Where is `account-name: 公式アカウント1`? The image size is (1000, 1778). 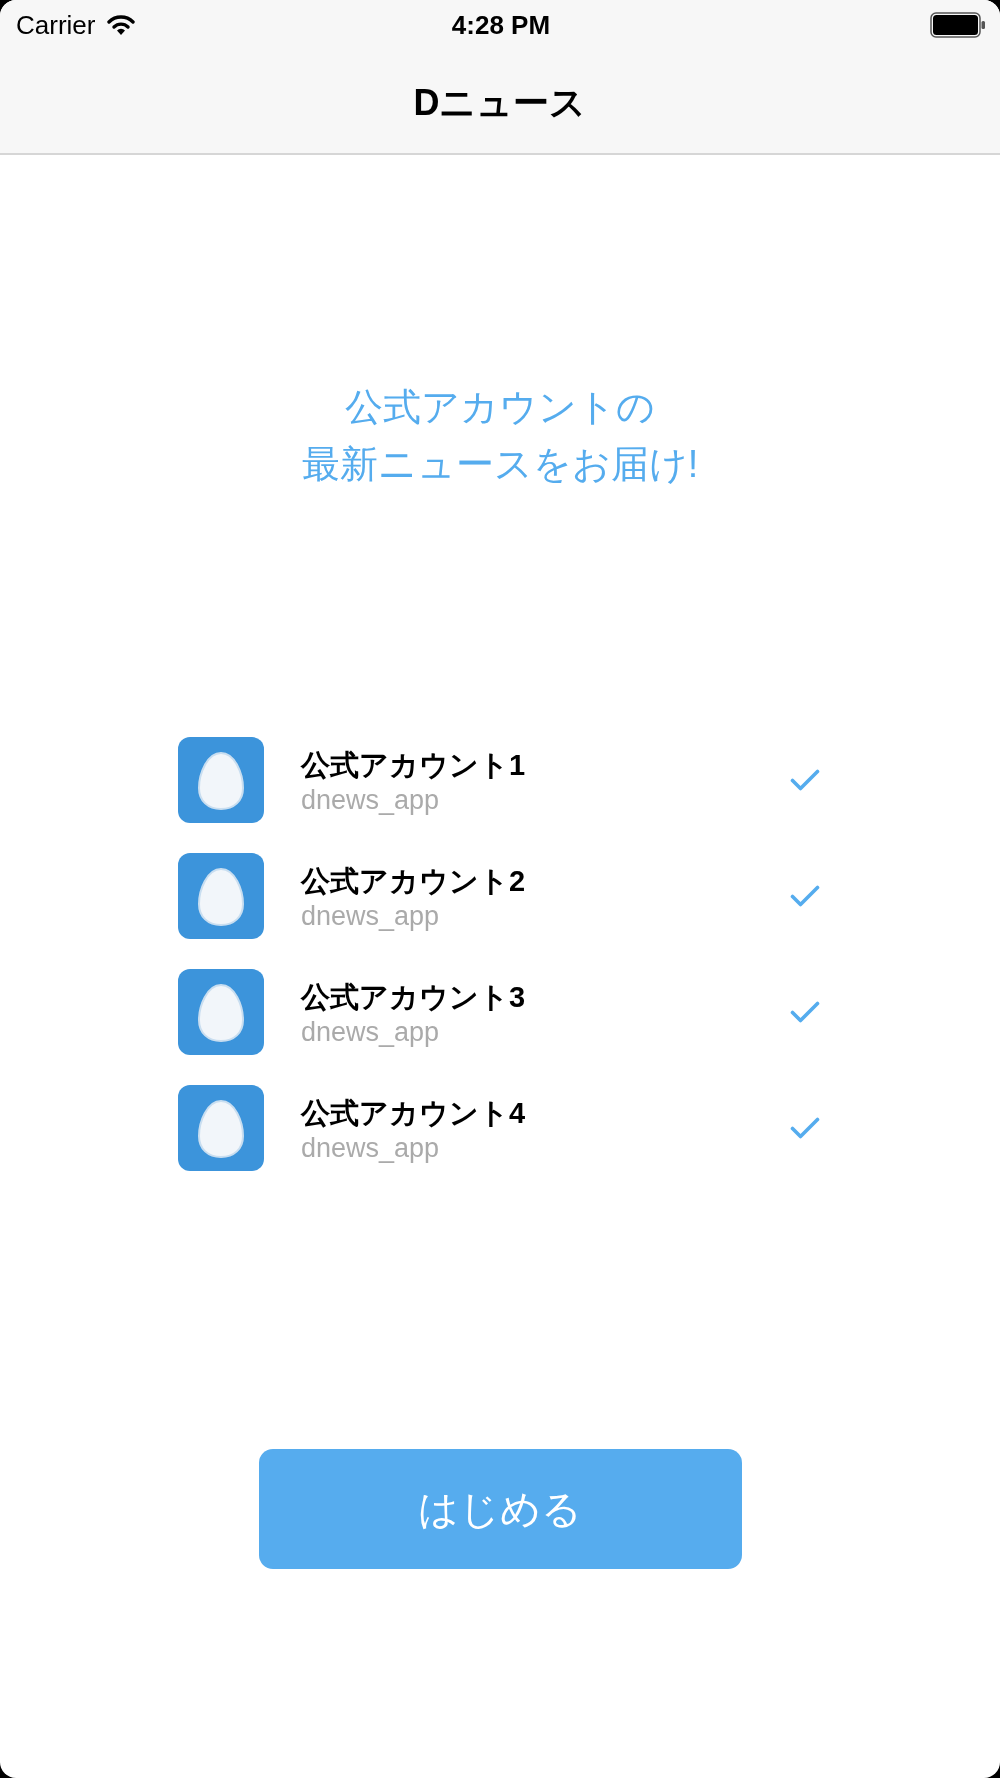 account-name: 公式アカウント1 is located at coordinates (413, 765).